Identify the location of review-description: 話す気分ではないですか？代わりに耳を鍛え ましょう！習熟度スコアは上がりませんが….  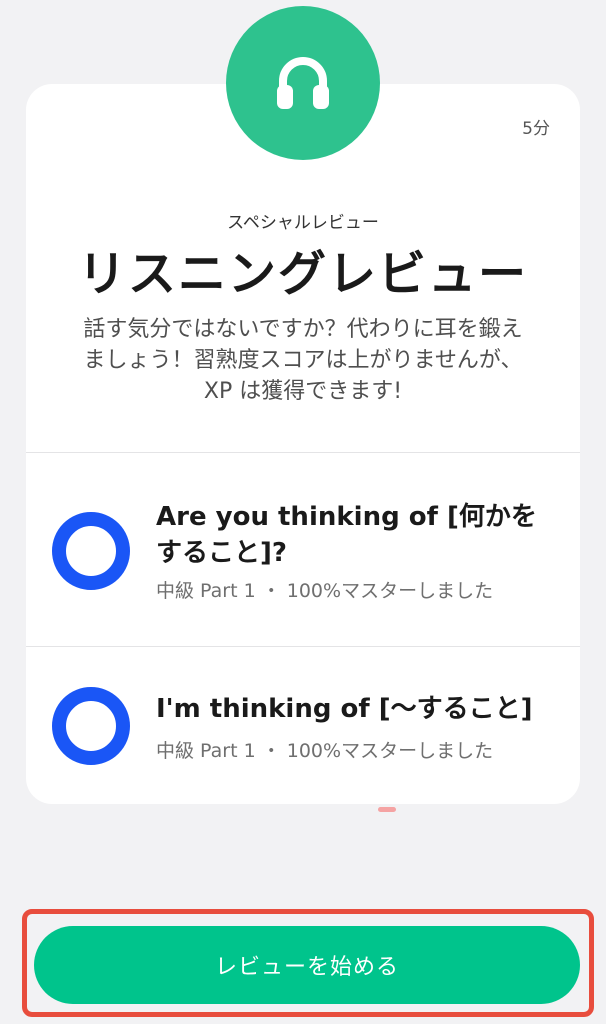
(303, 360).